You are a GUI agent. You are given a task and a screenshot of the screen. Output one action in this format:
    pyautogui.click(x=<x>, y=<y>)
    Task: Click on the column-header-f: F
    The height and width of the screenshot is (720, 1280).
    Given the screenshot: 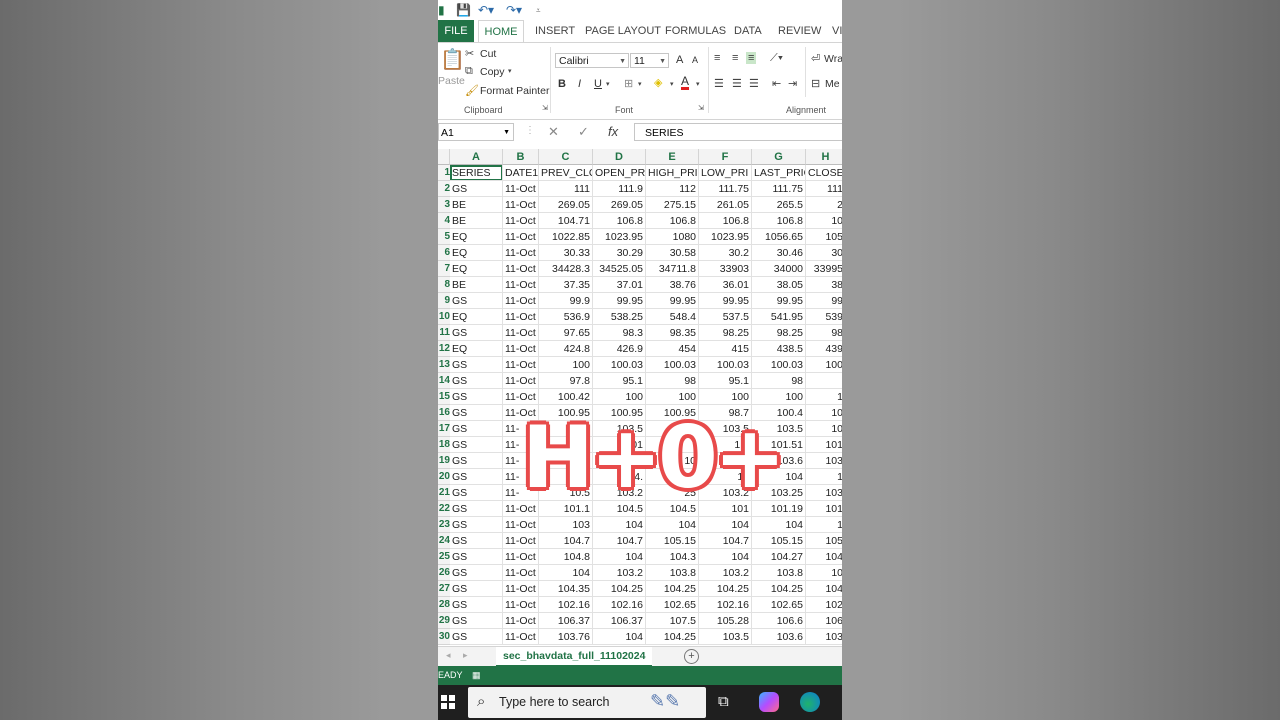 What is the action you would take?
    pyautogui.click(x=725, y=157)
    